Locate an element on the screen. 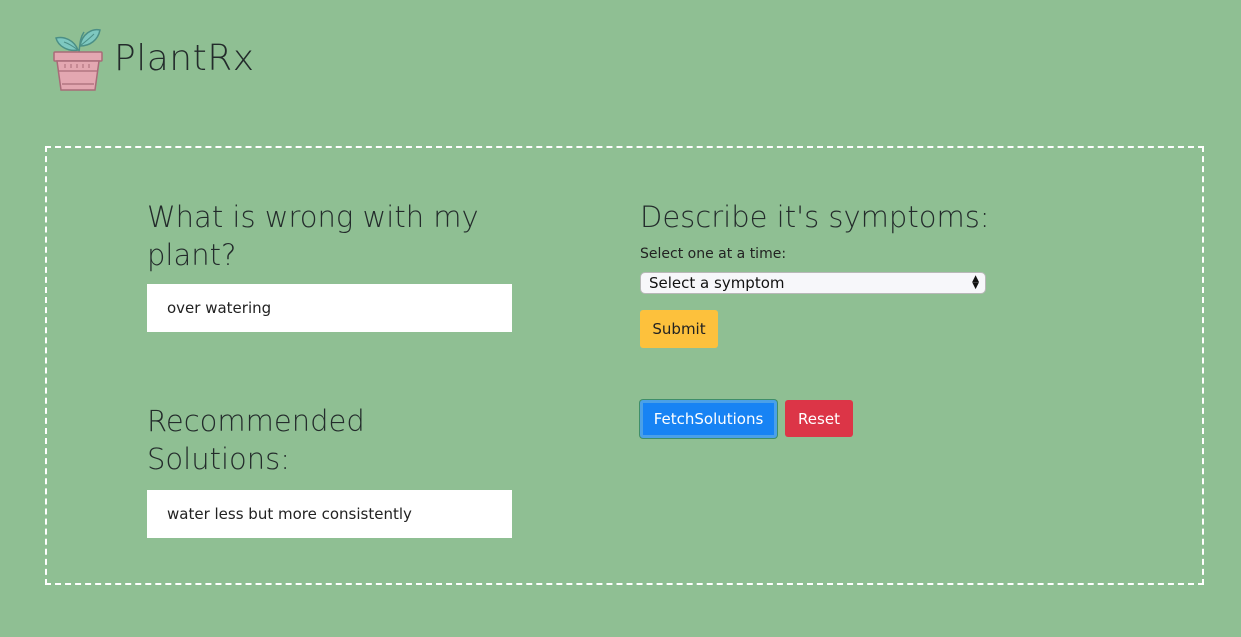 Image resolution: width=1241 pixels, height=637 pixels. symptom-select: Select a symptom ▲ ▼ is located at coordinates (813, 283).